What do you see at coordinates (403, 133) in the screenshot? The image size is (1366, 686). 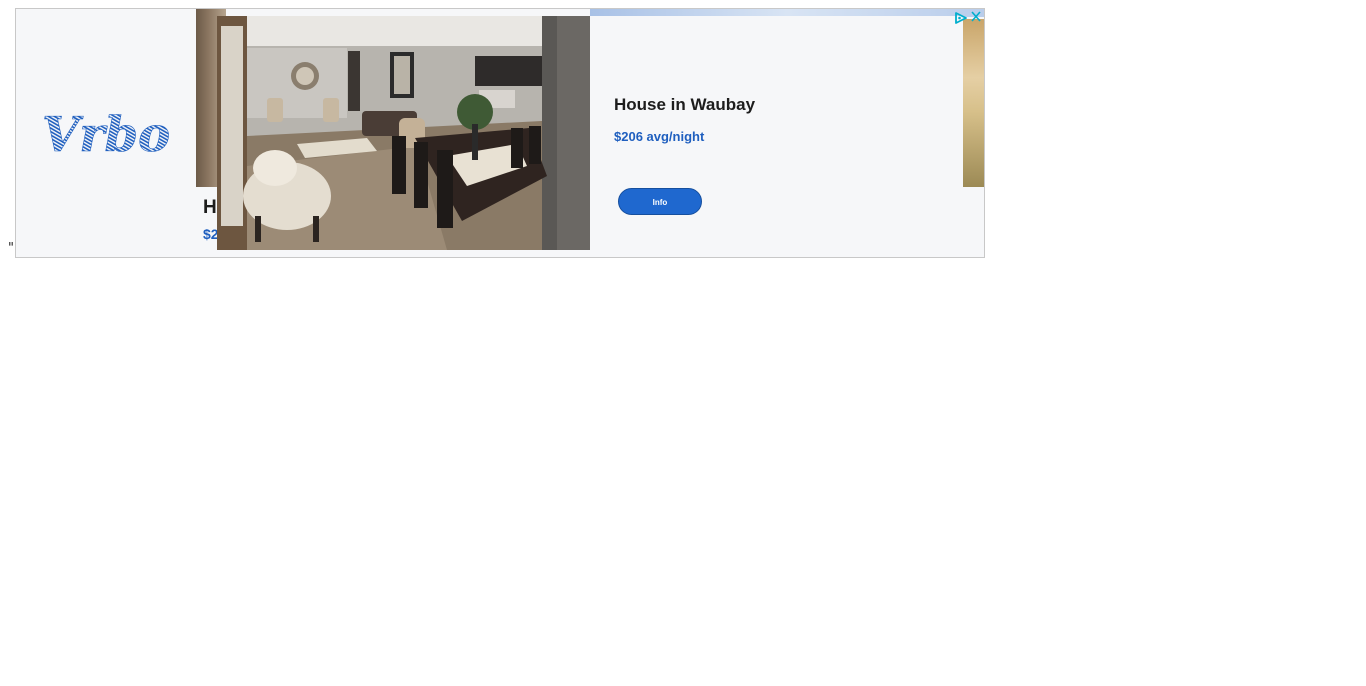 I see `listing-photo` at bounding box center [403, 133].